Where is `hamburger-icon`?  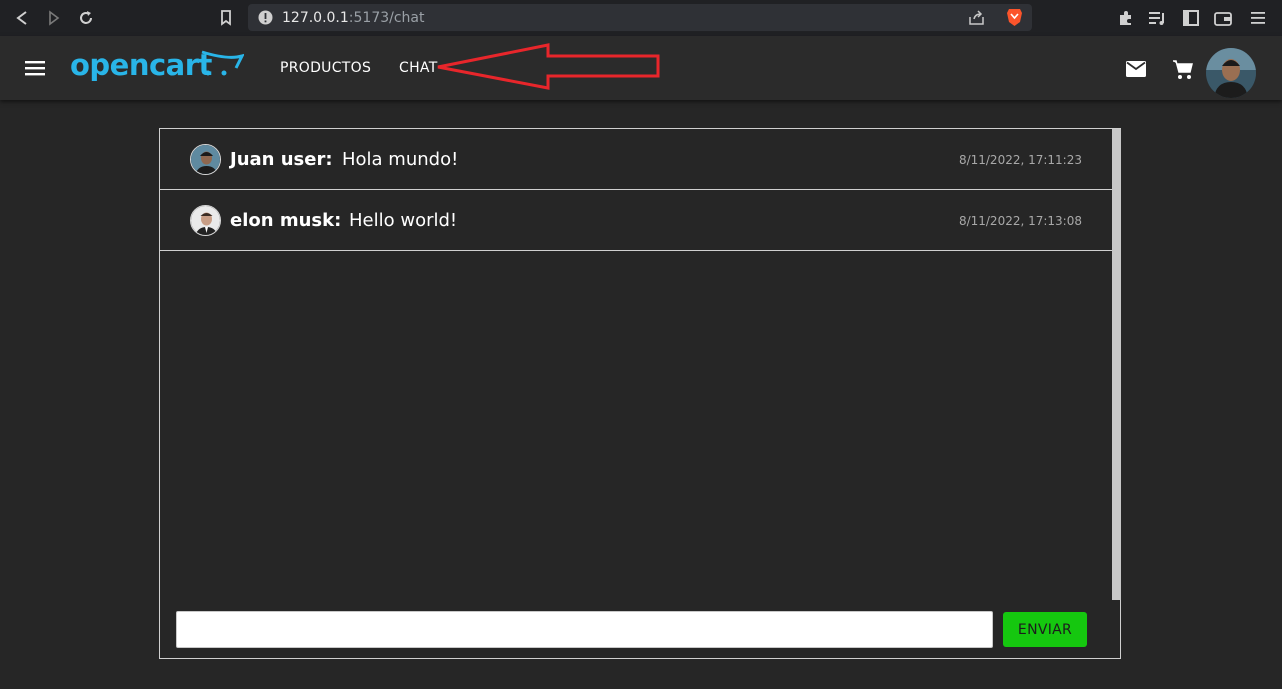 hamburger-icon is located at coordinates (35, 70).